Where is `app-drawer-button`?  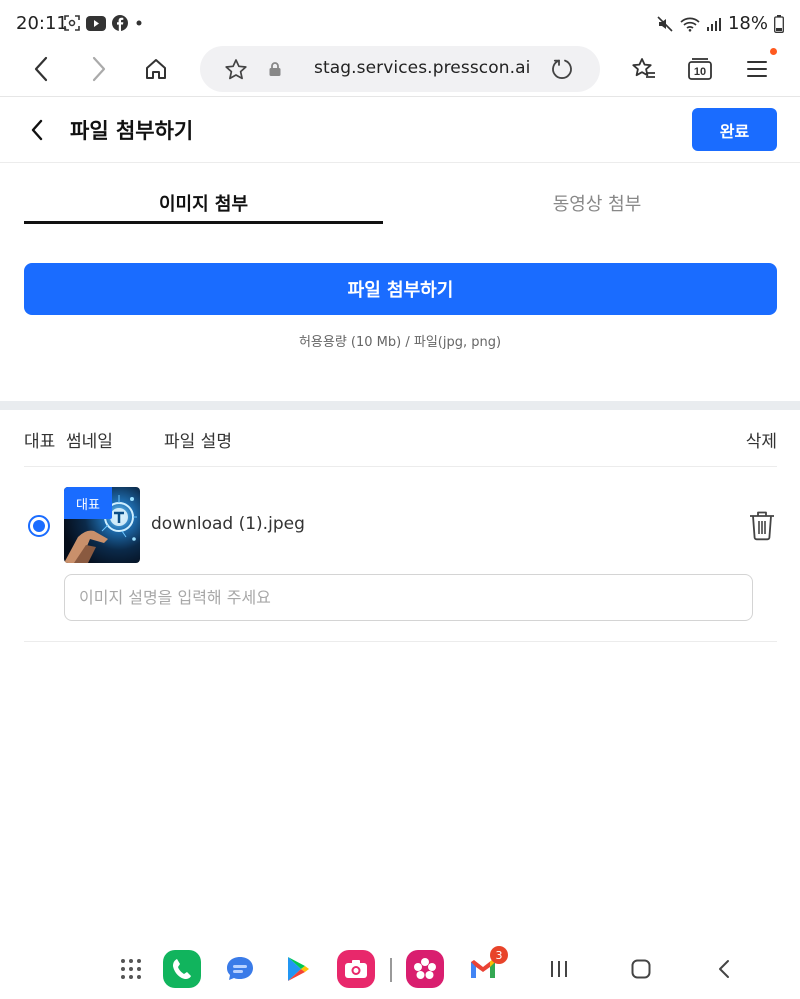 app-drawer-button is located at coordinates (131, 969).